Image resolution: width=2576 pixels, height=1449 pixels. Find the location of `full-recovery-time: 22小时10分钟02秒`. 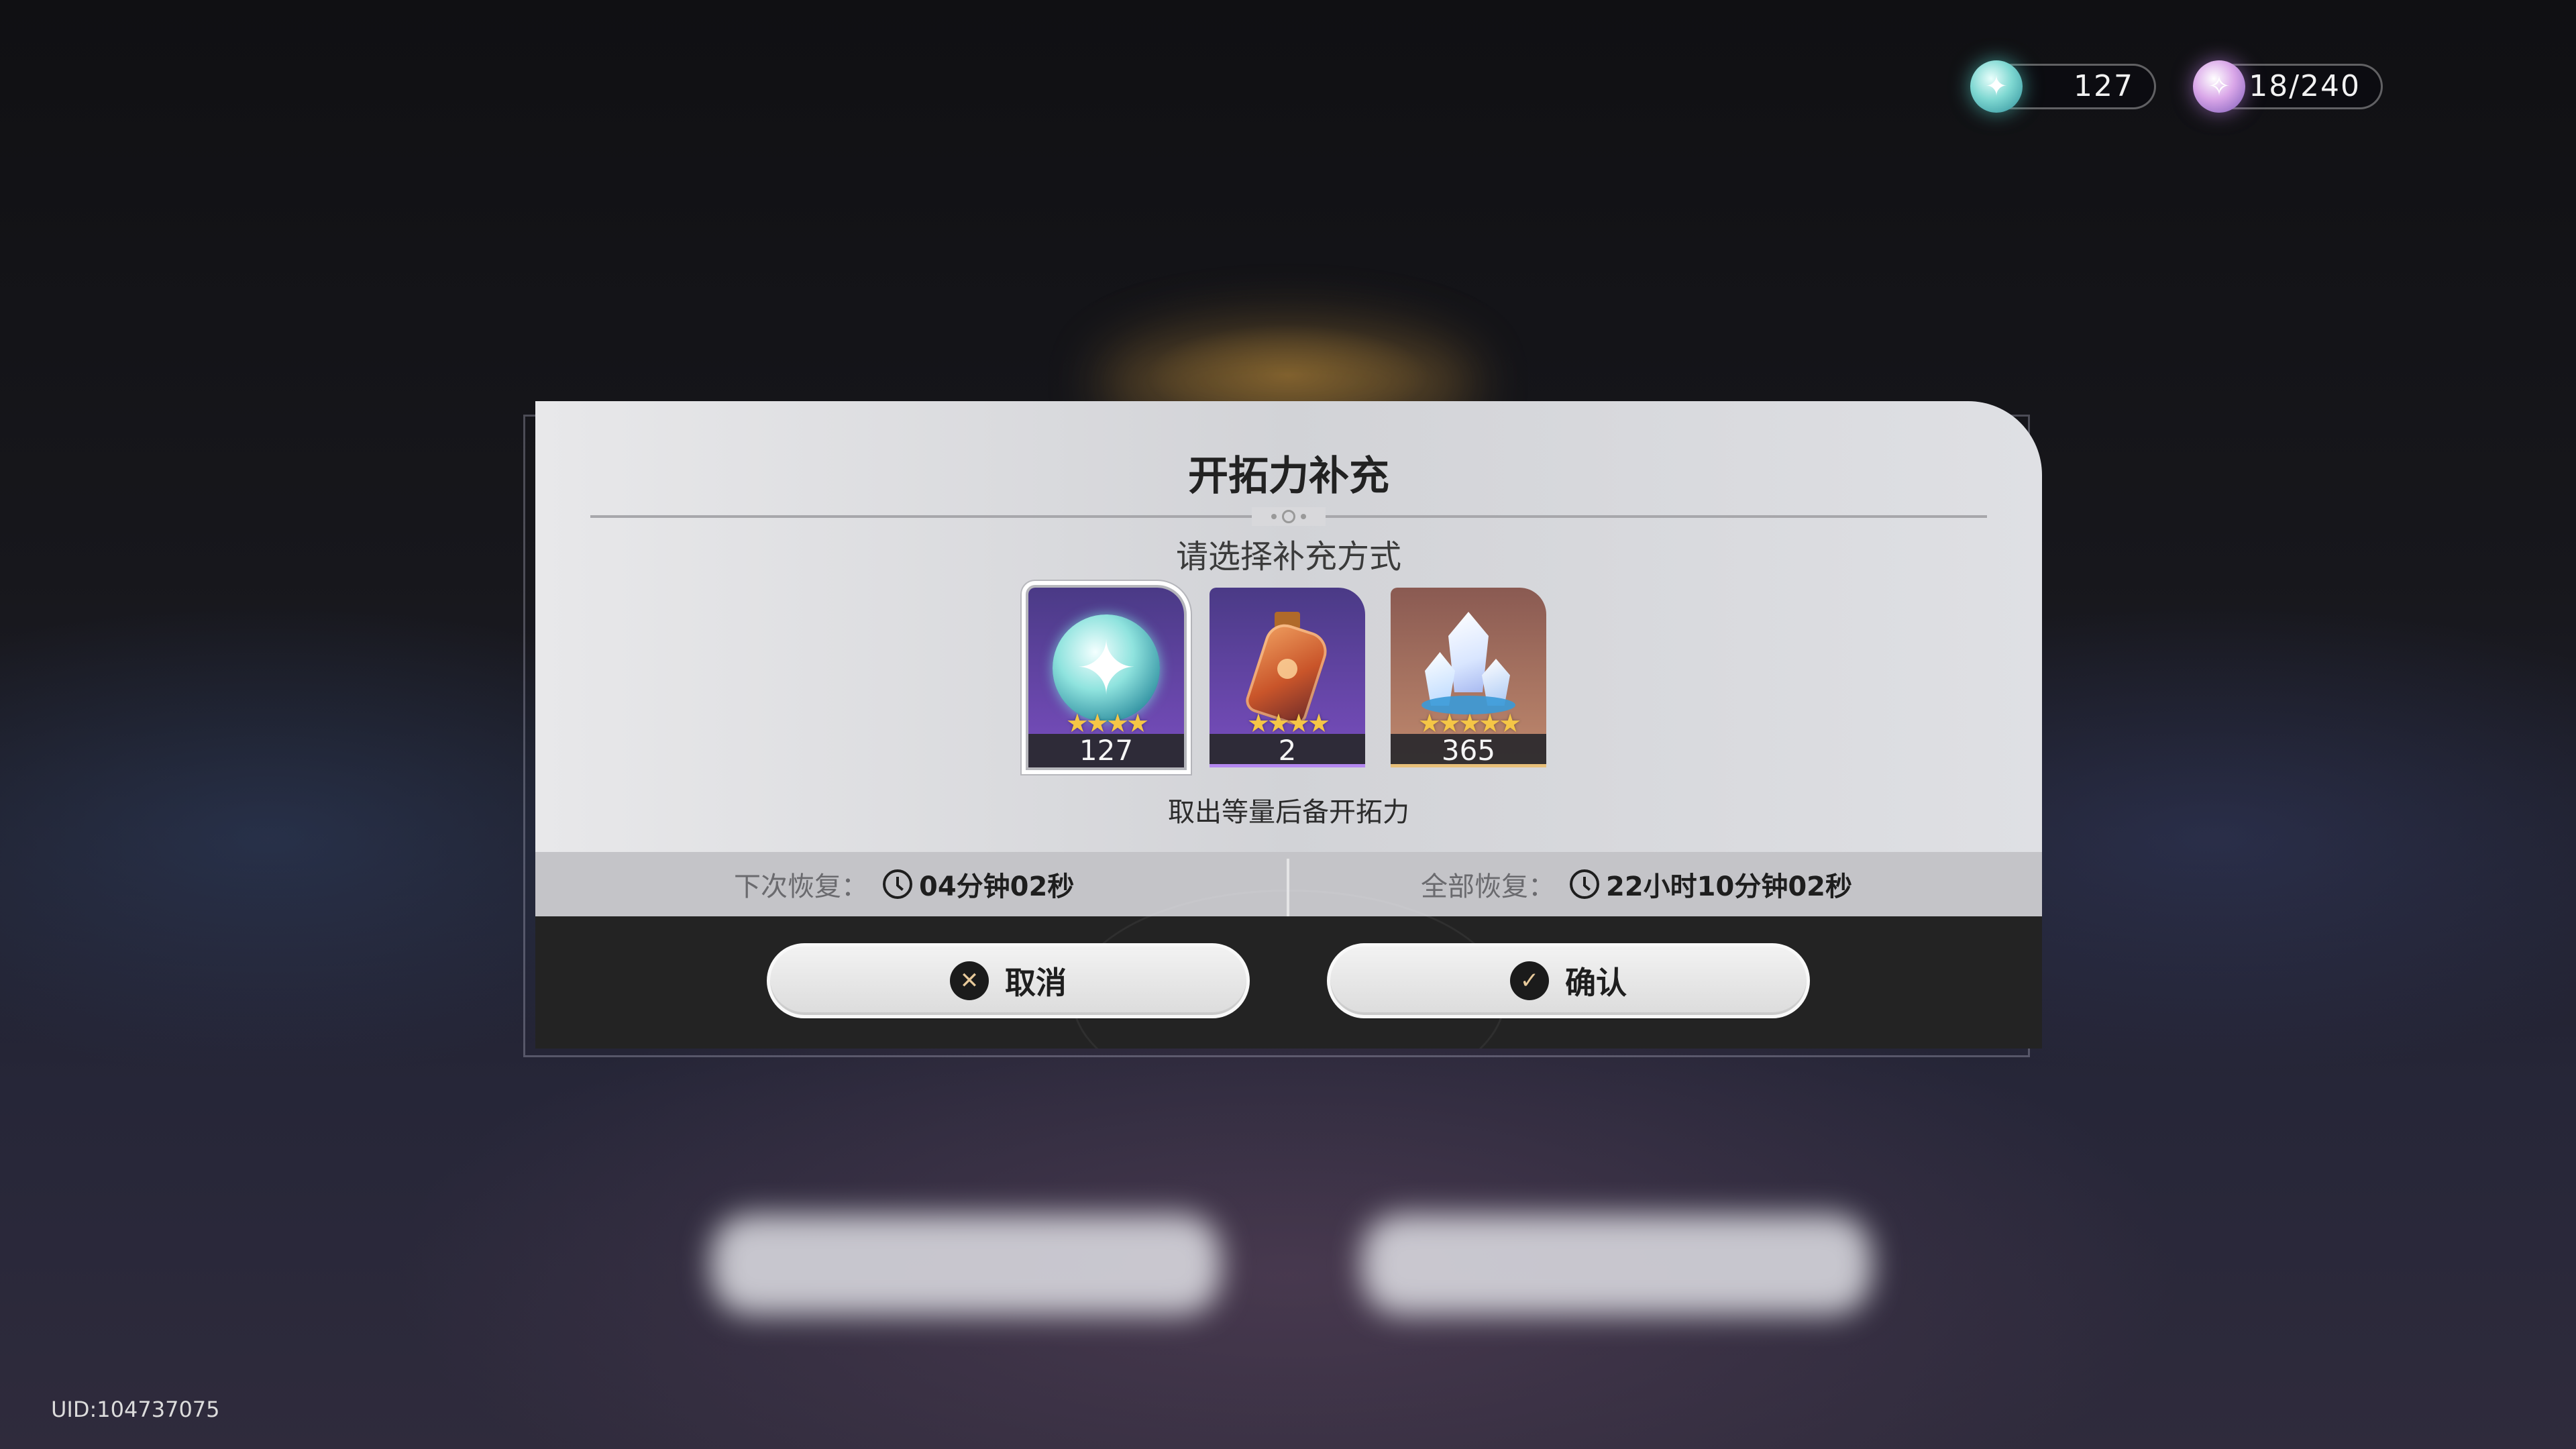

full-recovery-time: 22小时10分钟02秒 is located at coordinates (1729, 886).